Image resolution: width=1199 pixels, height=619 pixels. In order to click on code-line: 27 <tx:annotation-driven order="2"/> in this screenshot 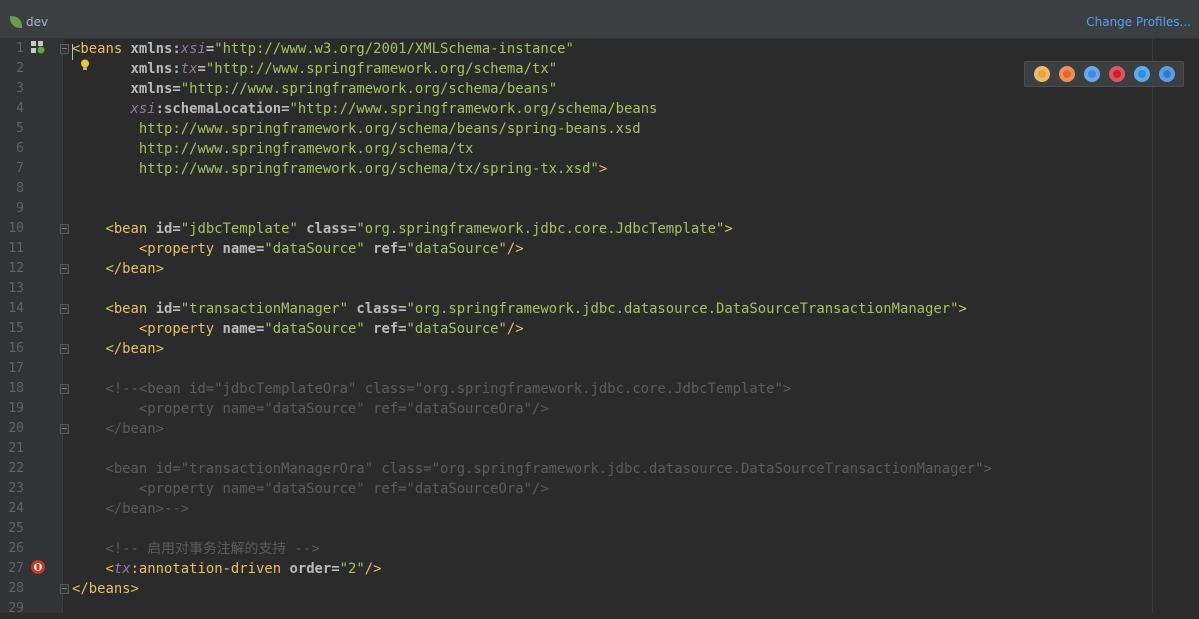, I will do `click(599, 569)`.